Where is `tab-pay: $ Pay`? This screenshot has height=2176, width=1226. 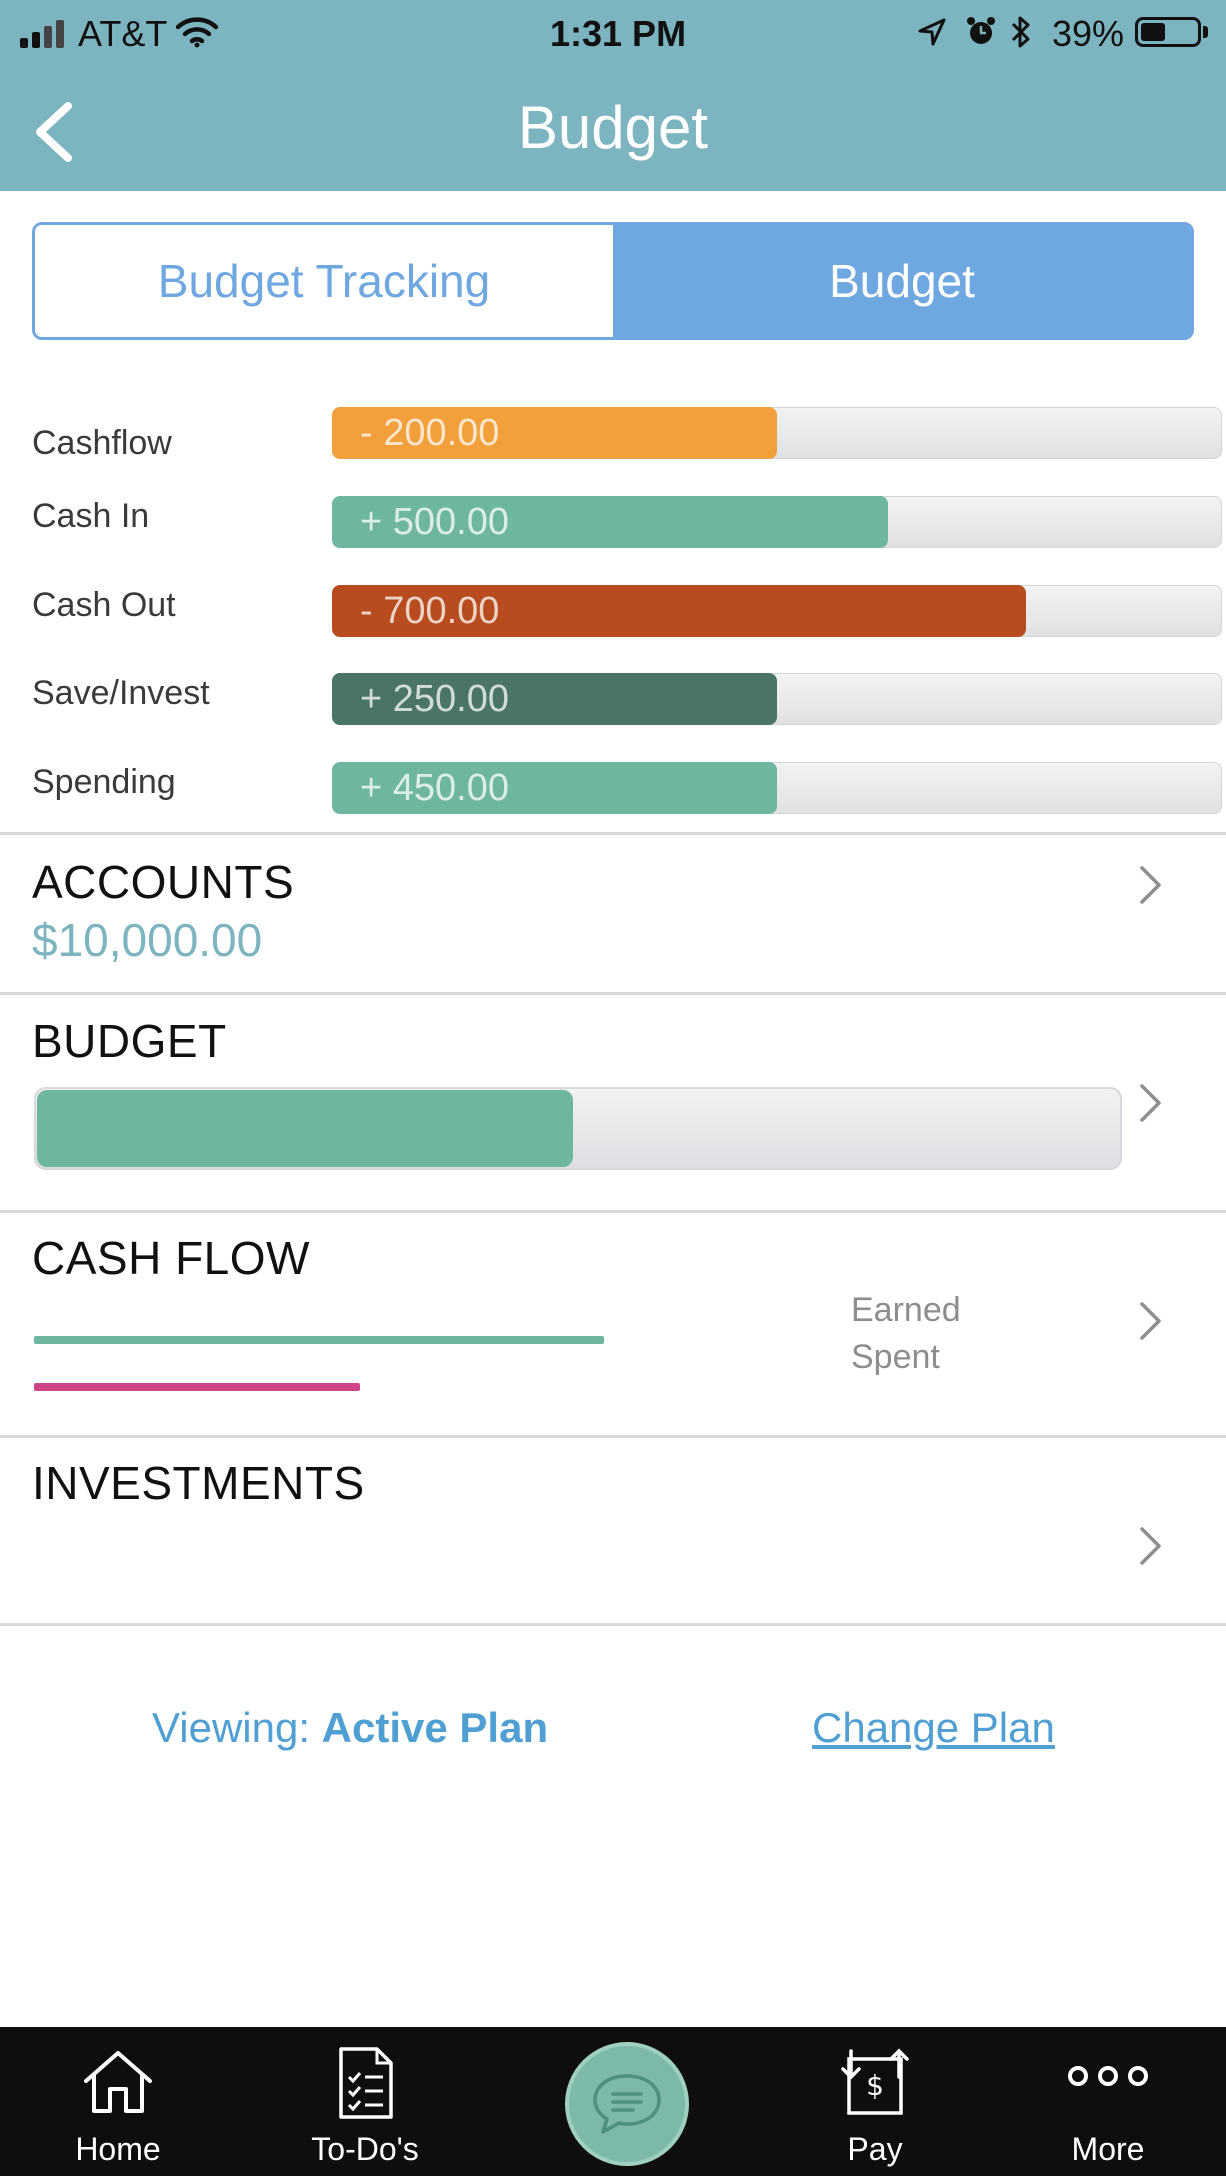
tab-pay: $ Pay is located at coordinates (875, 2101).